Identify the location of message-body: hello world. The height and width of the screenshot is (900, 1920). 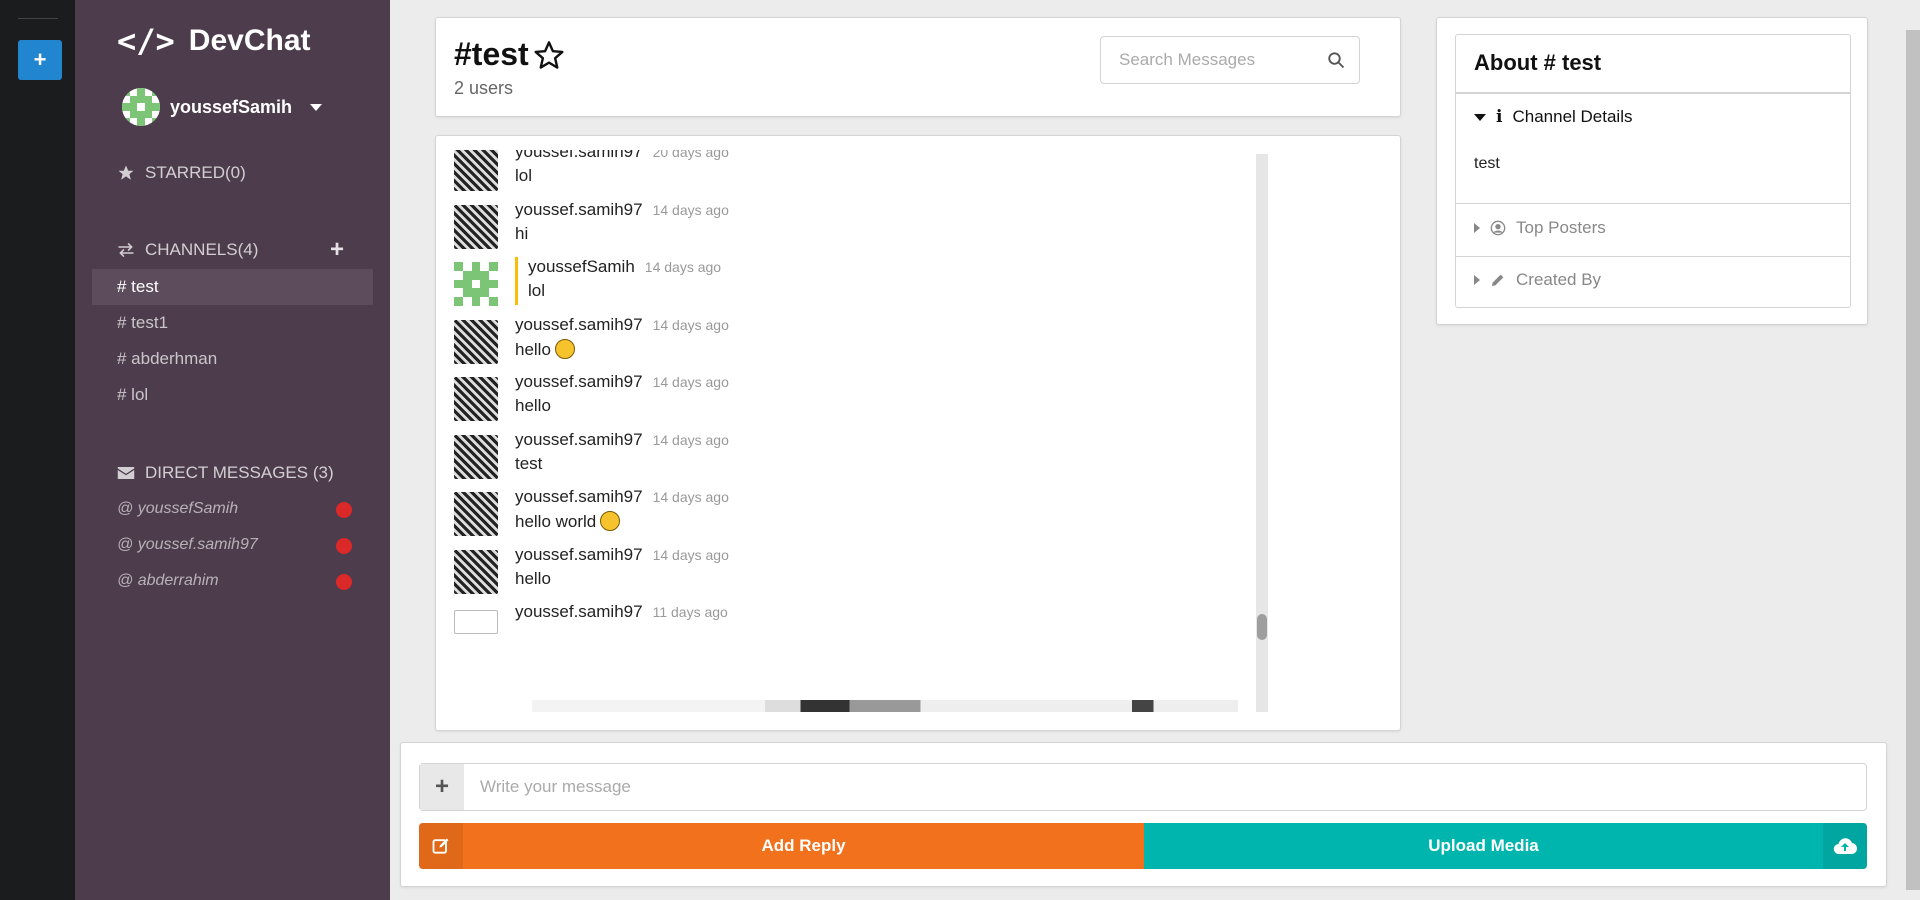
(556, 521).